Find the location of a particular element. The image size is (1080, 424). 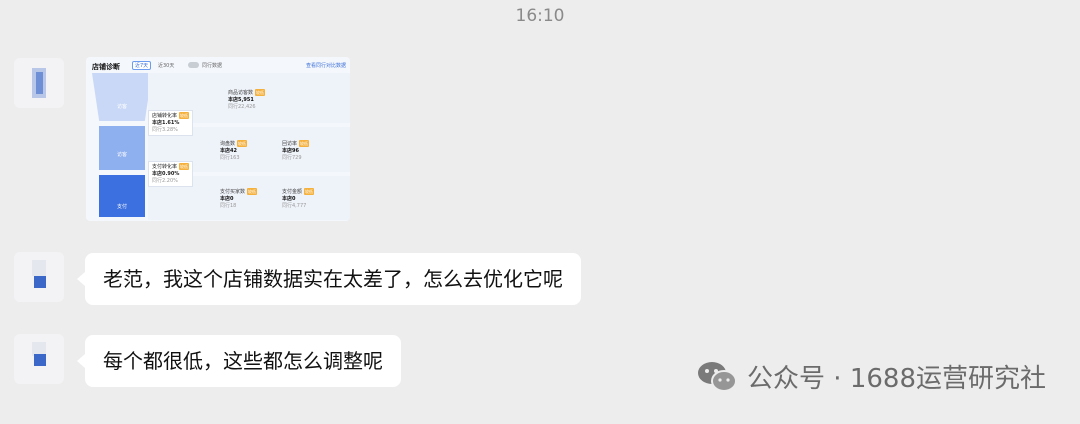

metric-return-rate: 回访率 较低 本店96 同行729 is located at coordinates (296, 151).